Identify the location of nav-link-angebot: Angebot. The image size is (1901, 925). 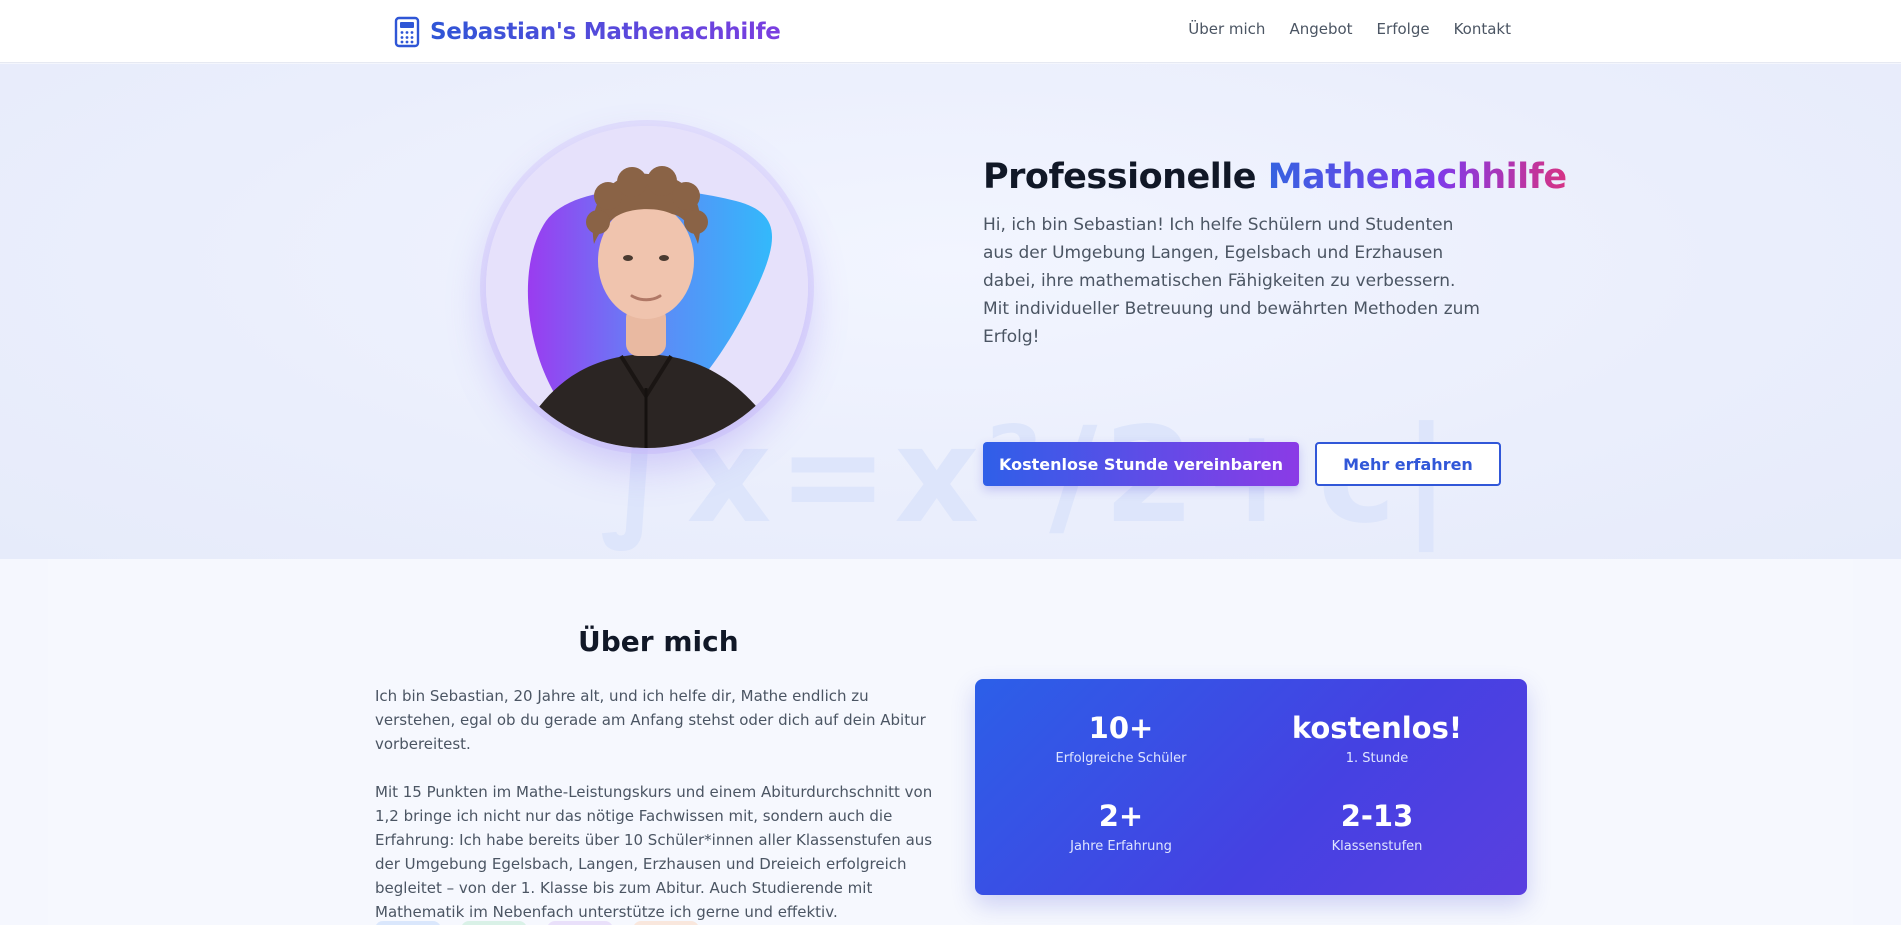
(1320, 29).